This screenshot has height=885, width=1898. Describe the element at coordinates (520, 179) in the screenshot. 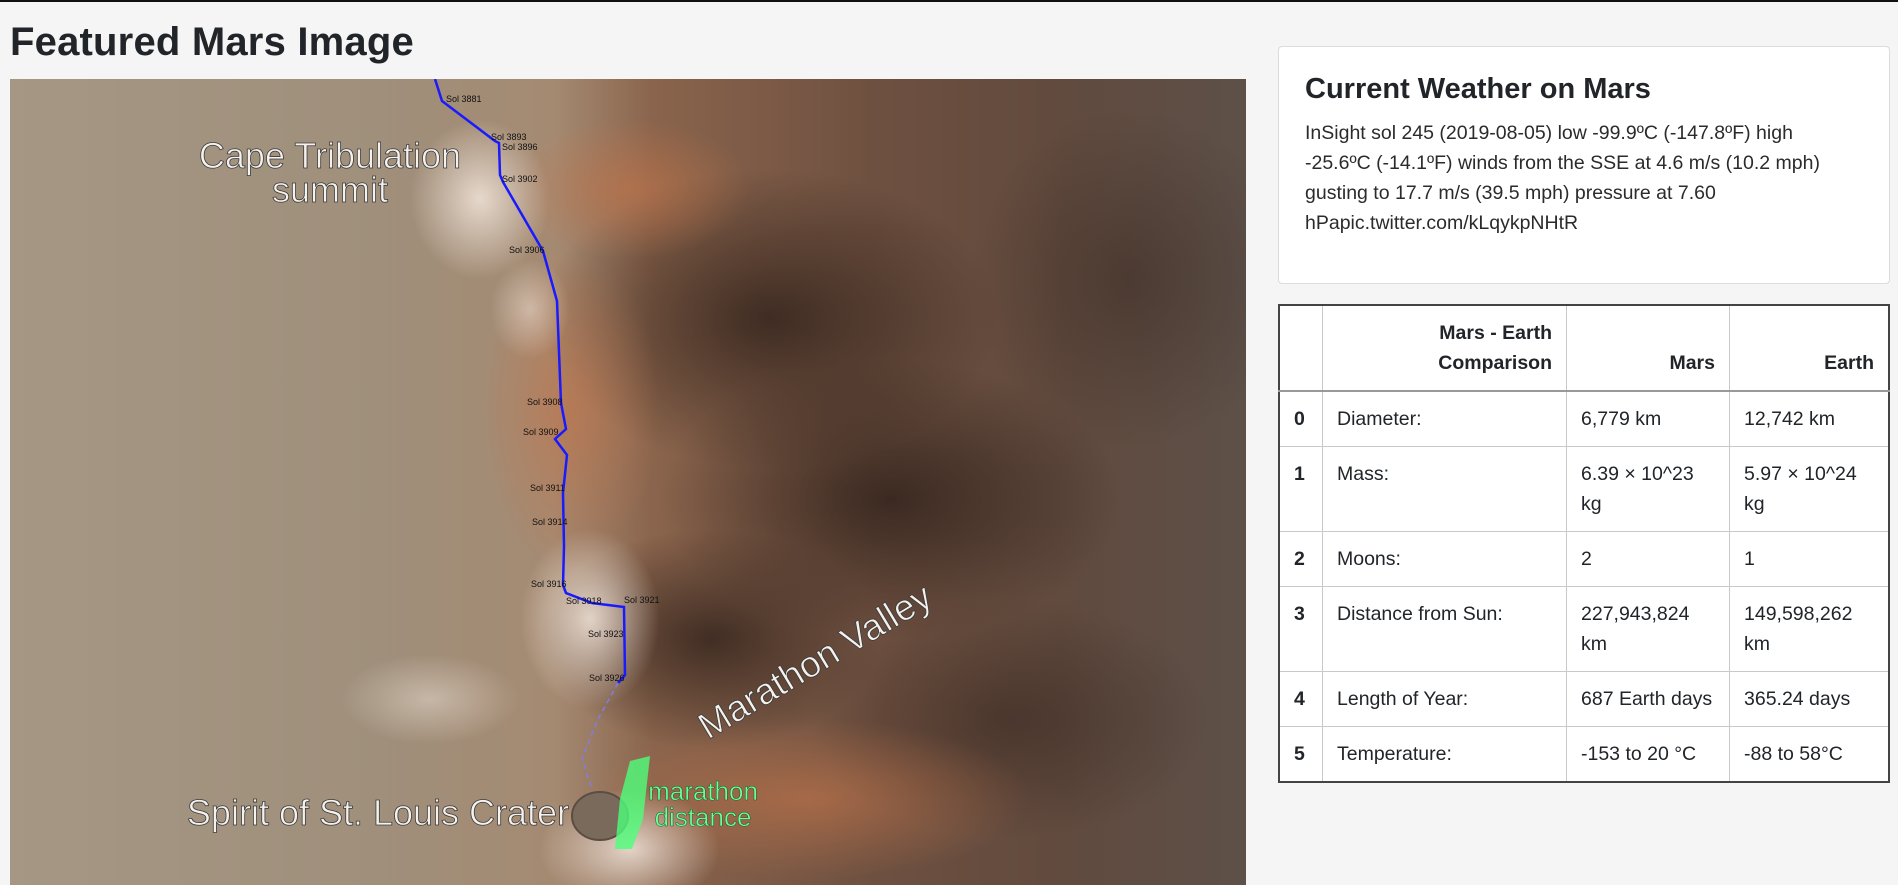

I see `sol-label: Sol 3902` at that location.